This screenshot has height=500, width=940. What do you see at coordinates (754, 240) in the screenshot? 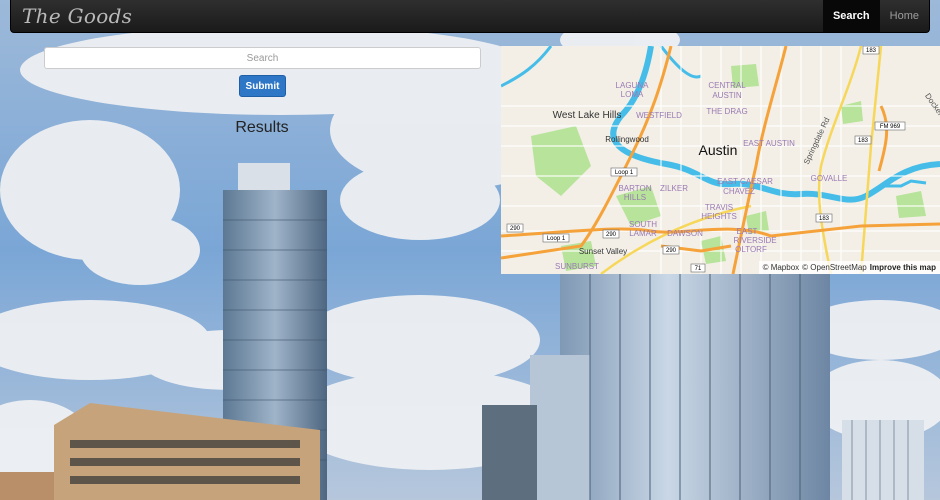
I see `label-riverside: RIVERSIDE` at bounding box center [754, 240].